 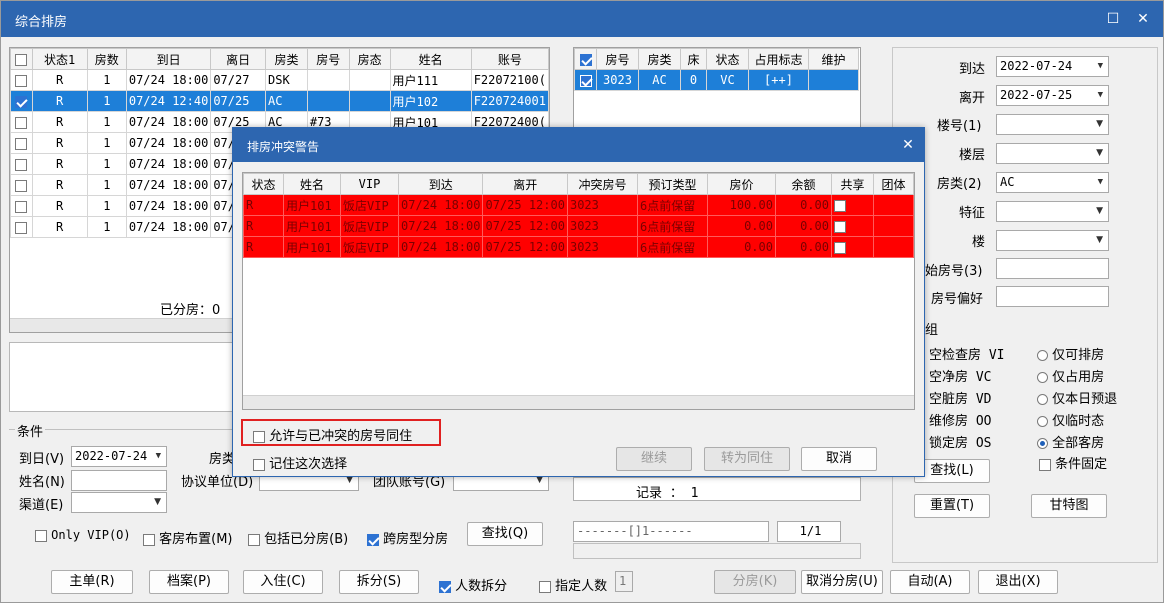 What do you see at coordinates (279, 101) in the screenshot?
I see `table-row: R 1 07/24 12:40 07/25 AC 用户102 F220724001` at bounding box center [279, 101].